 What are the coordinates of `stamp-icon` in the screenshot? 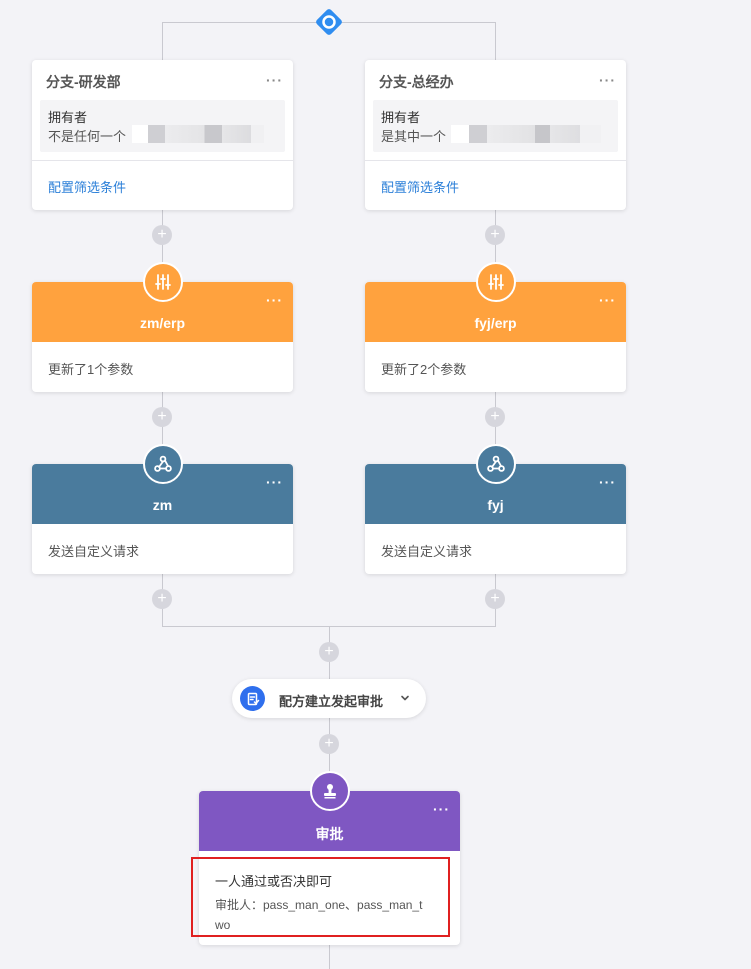 It's located at (330, 791).